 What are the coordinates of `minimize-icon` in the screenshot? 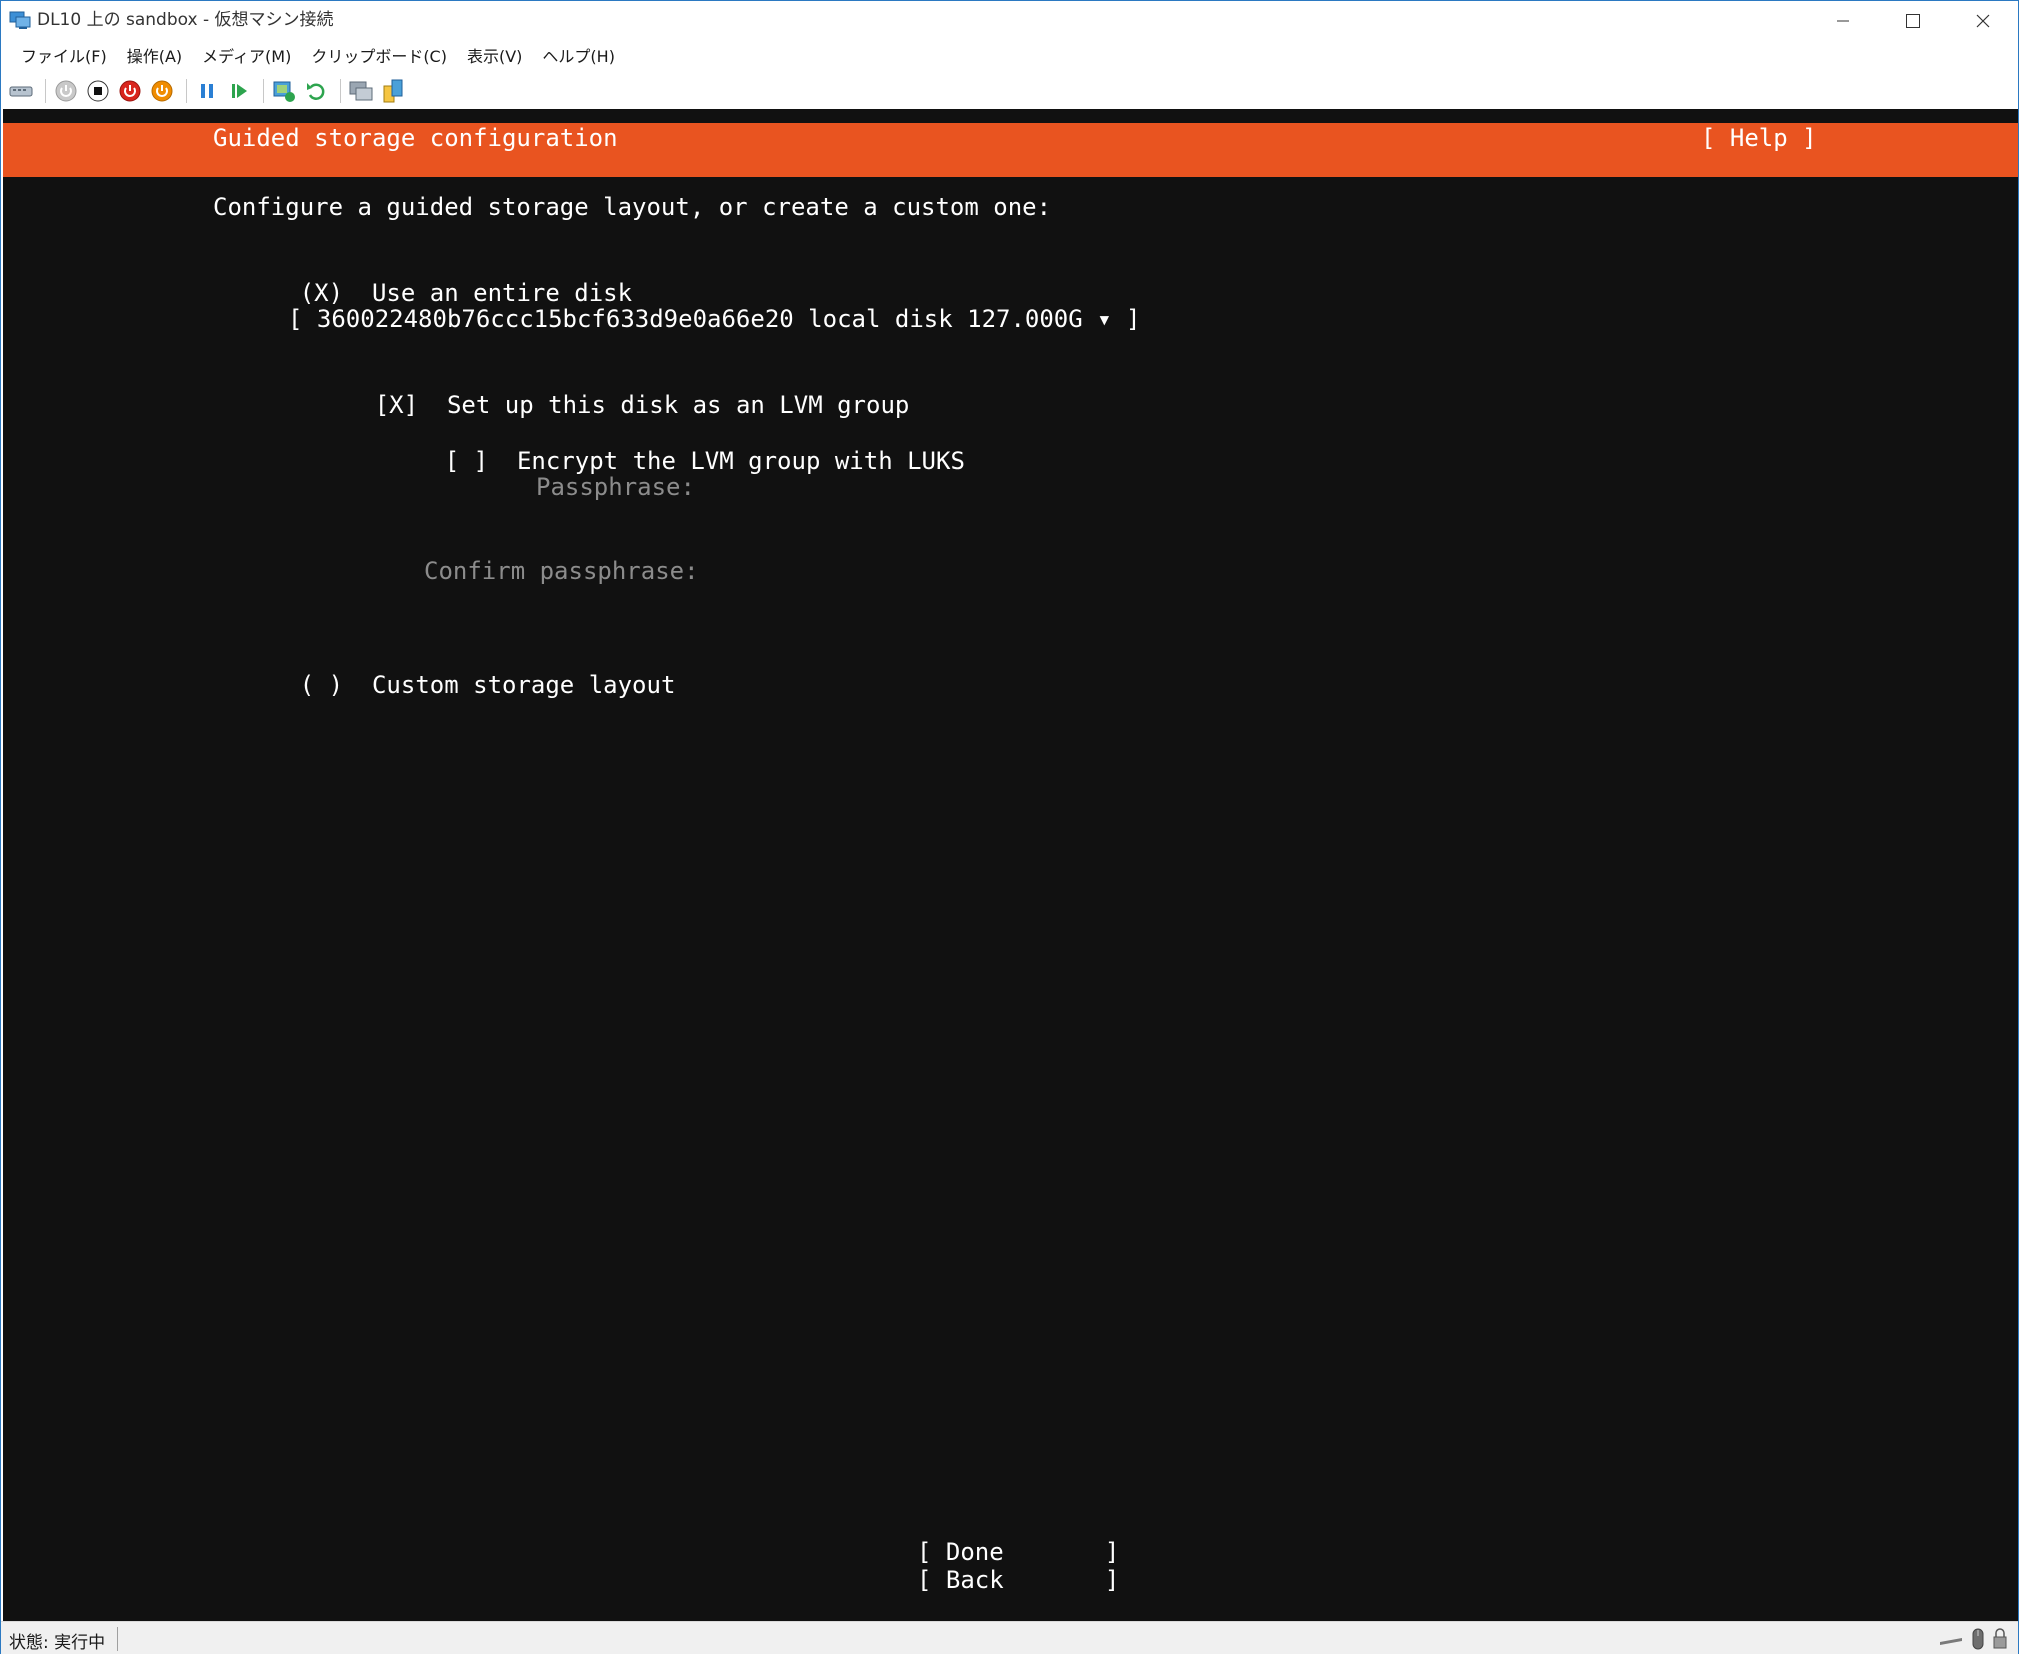 It's located at (1843, 21).